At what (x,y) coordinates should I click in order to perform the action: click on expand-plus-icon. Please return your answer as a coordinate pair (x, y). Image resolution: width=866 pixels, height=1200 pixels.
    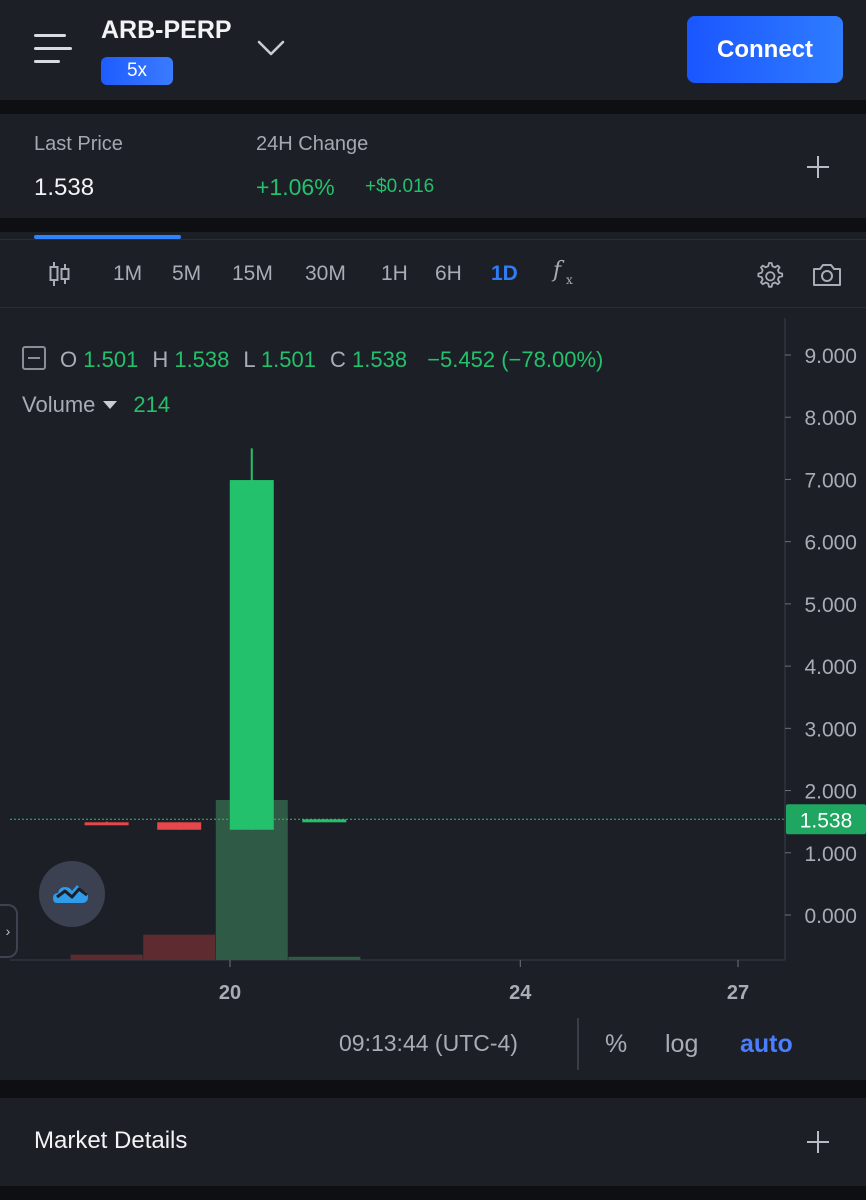
    Looking at the image, I should click on (818, 167).